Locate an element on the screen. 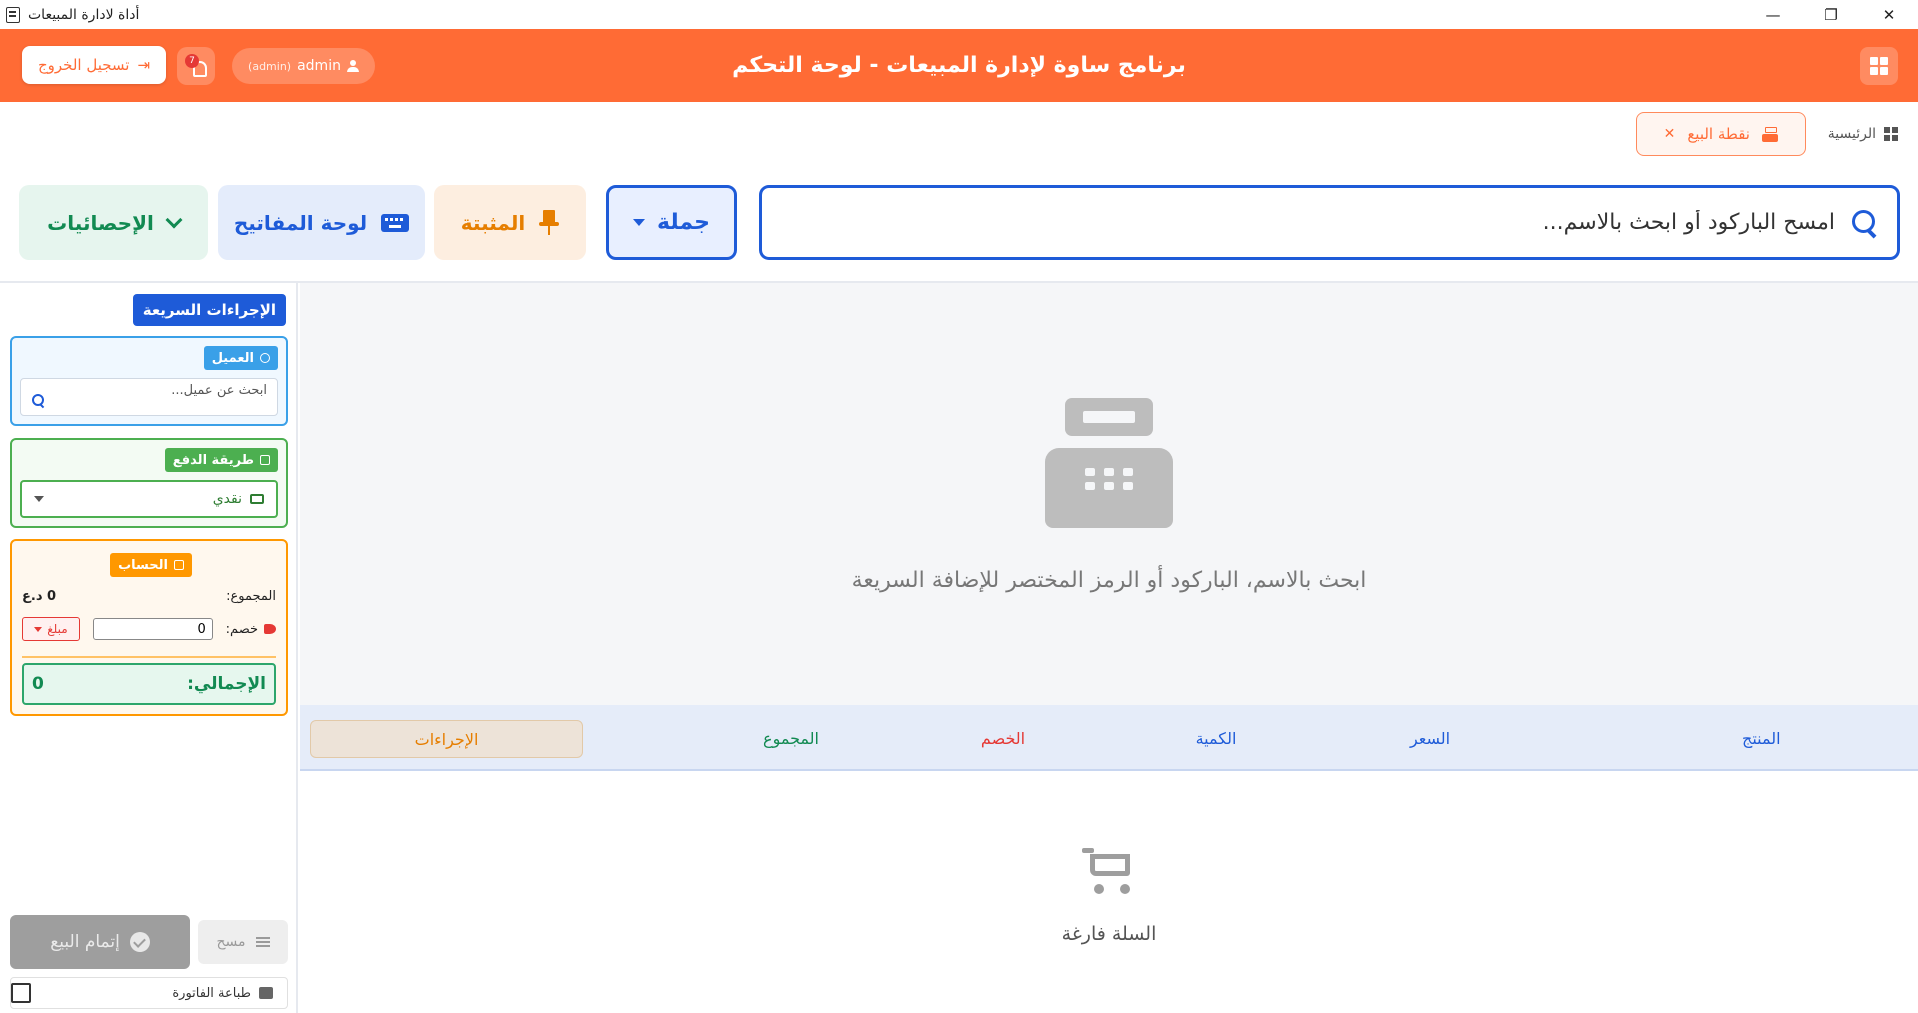  customer-card: العميل is located at coordinates (149, 381).